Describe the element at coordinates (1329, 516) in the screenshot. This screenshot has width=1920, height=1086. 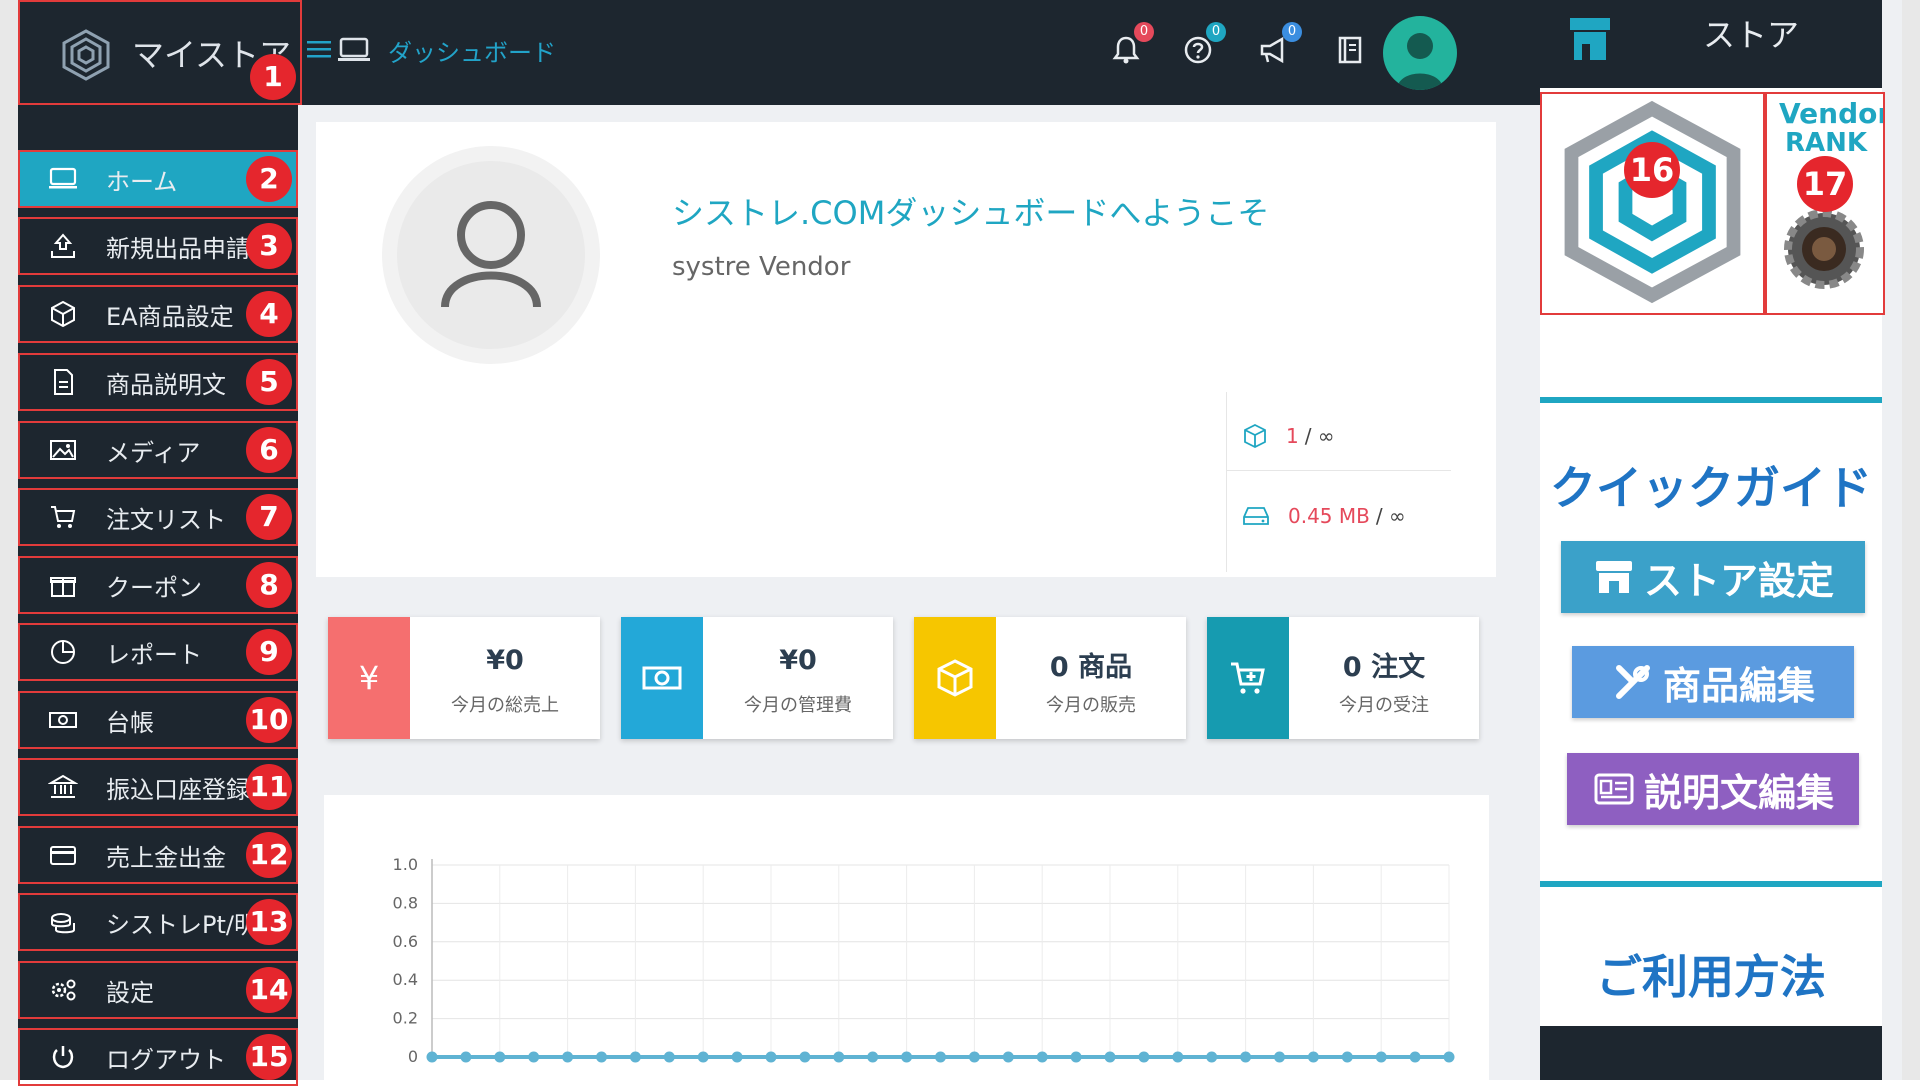
I see `storage-used: 0.45 MB` at that location.